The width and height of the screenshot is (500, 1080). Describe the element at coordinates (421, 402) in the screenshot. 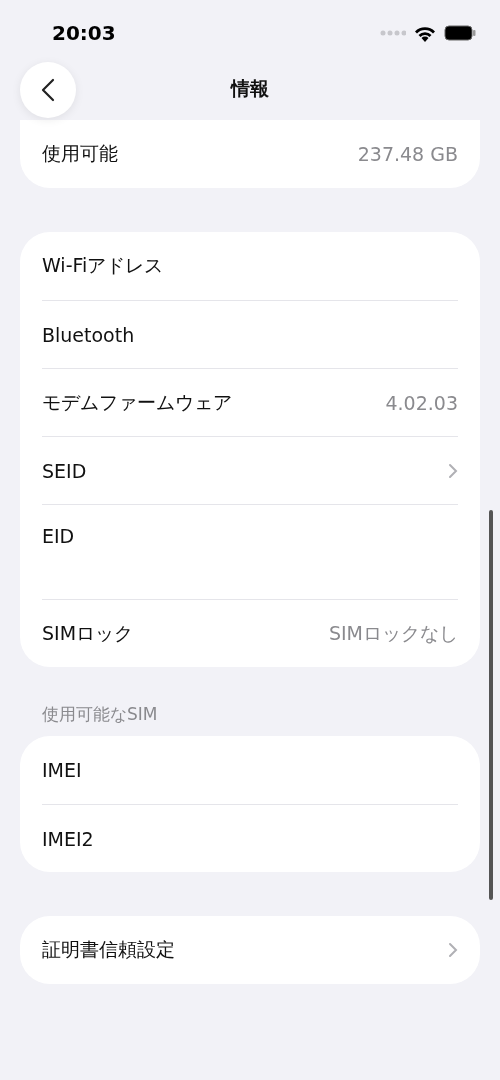

I see `row-value: 4.02.03` at that location.